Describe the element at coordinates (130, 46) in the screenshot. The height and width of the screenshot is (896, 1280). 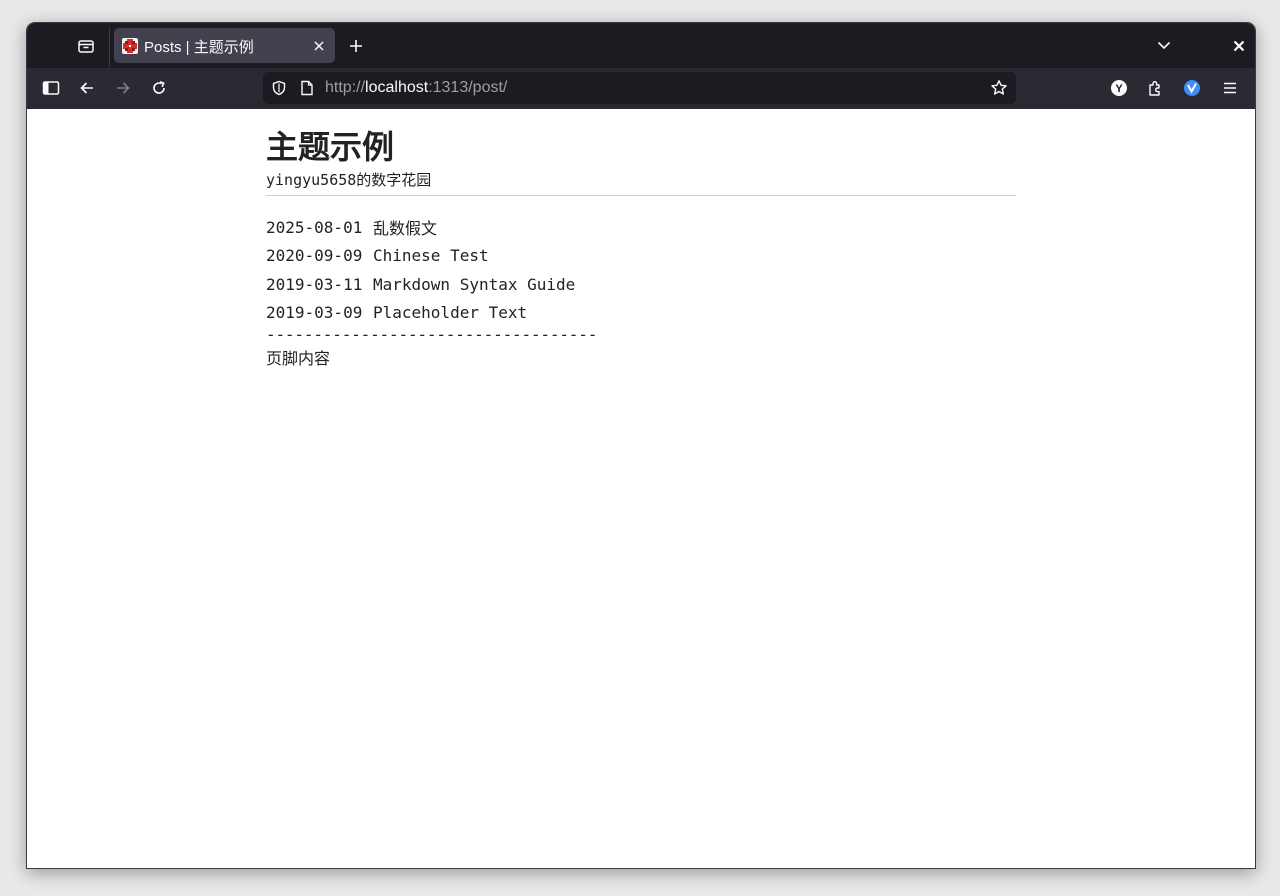
I see `site-favicon` at that location.